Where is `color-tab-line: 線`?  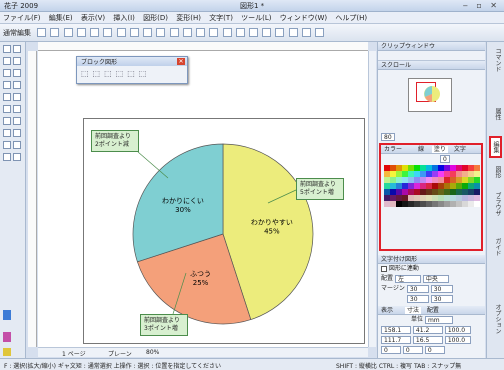 color-tab-line: 線 is located at coordinates (421, 149).